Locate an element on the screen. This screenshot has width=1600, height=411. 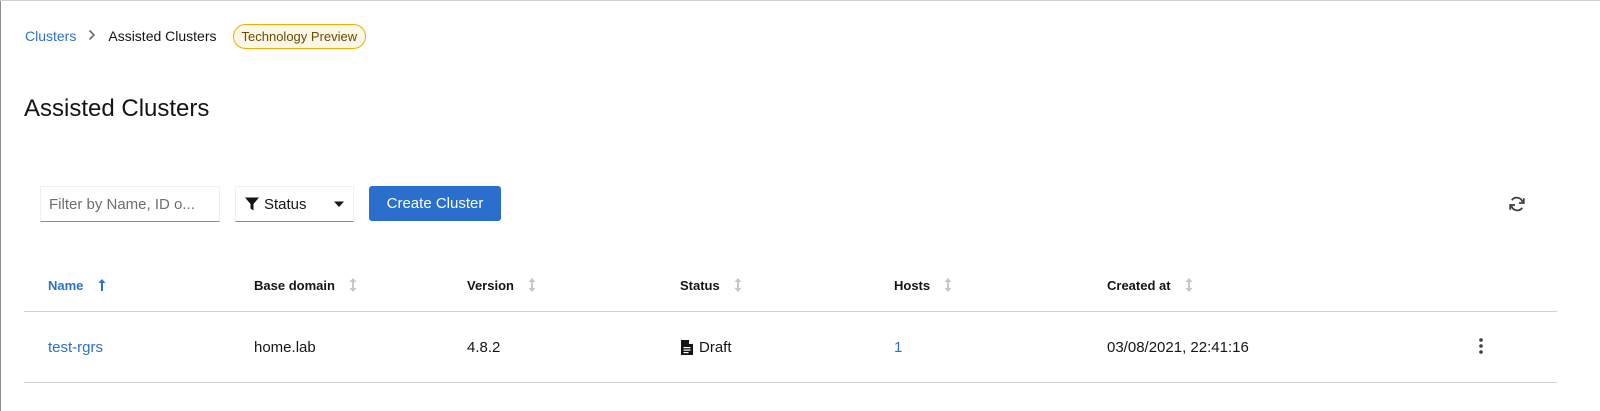
caret-down-icon is located at coordinates (339, 204).